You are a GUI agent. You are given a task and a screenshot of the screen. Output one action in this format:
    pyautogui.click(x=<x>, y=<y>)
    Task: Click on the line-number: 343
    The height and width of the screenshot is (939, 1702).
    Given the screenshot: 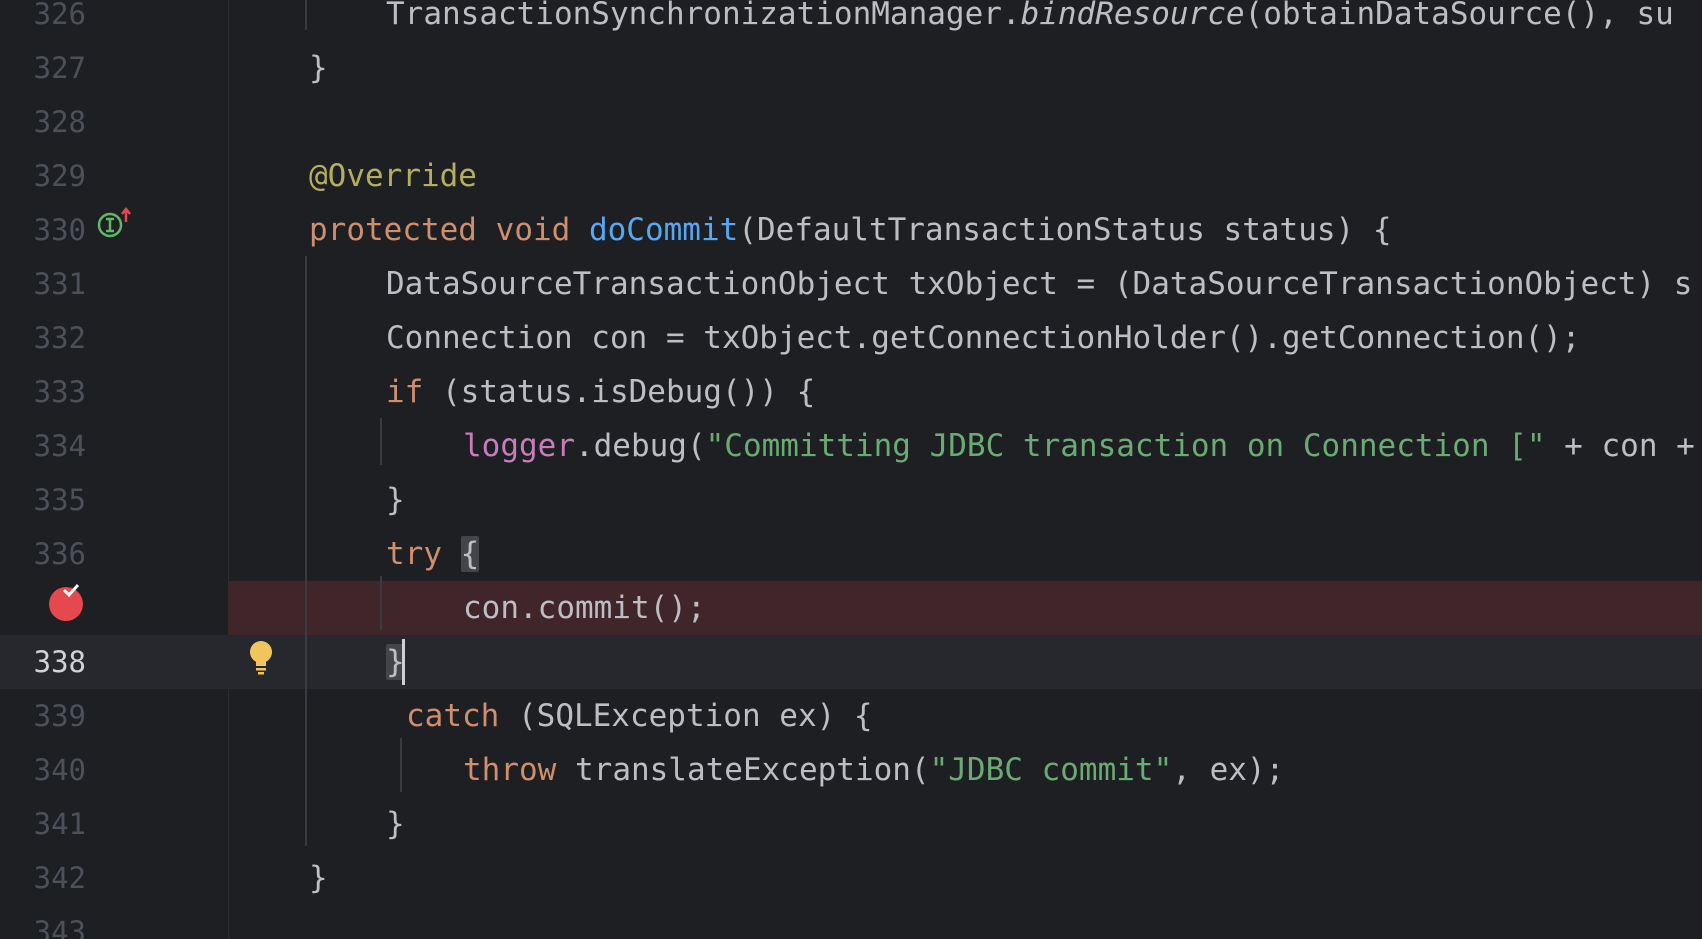 What is the action you would take?
    pyautogui.click(x=43, y=922)
    